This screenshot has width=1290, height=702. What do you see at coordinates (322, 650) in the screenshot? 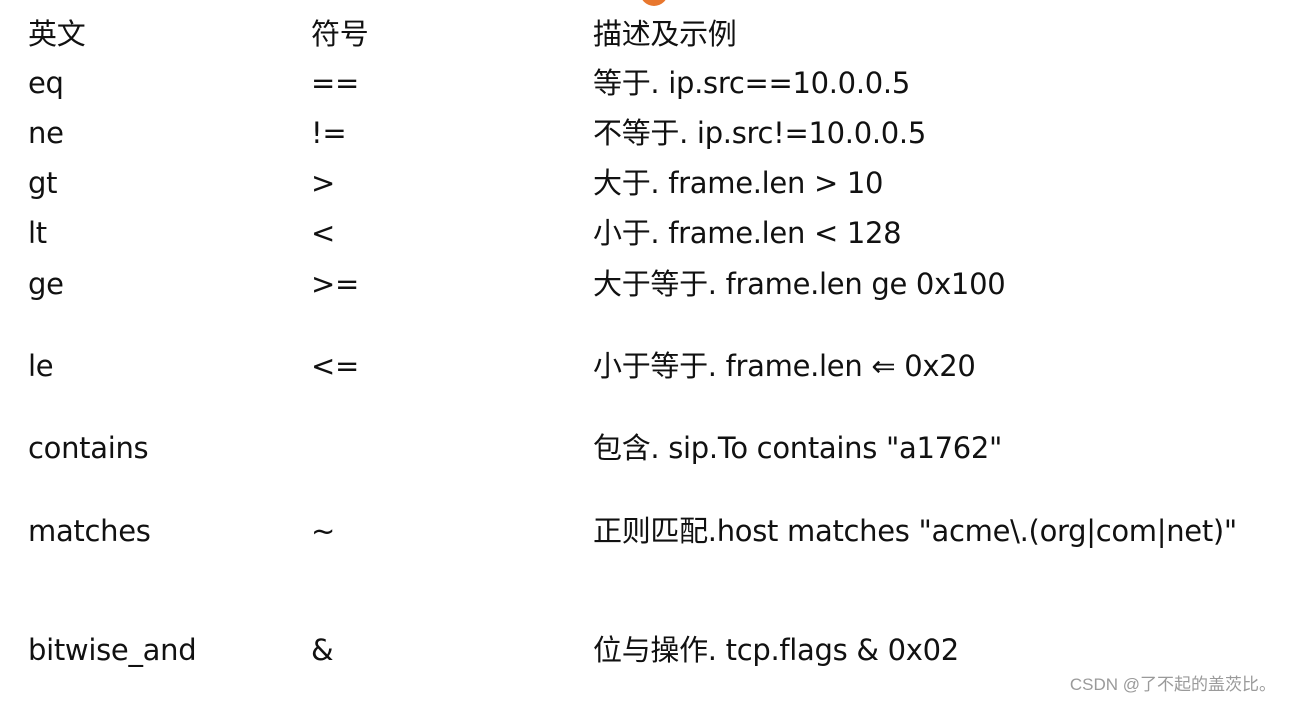
I see `symbol-cell: &` at bounding box center [322, 650].